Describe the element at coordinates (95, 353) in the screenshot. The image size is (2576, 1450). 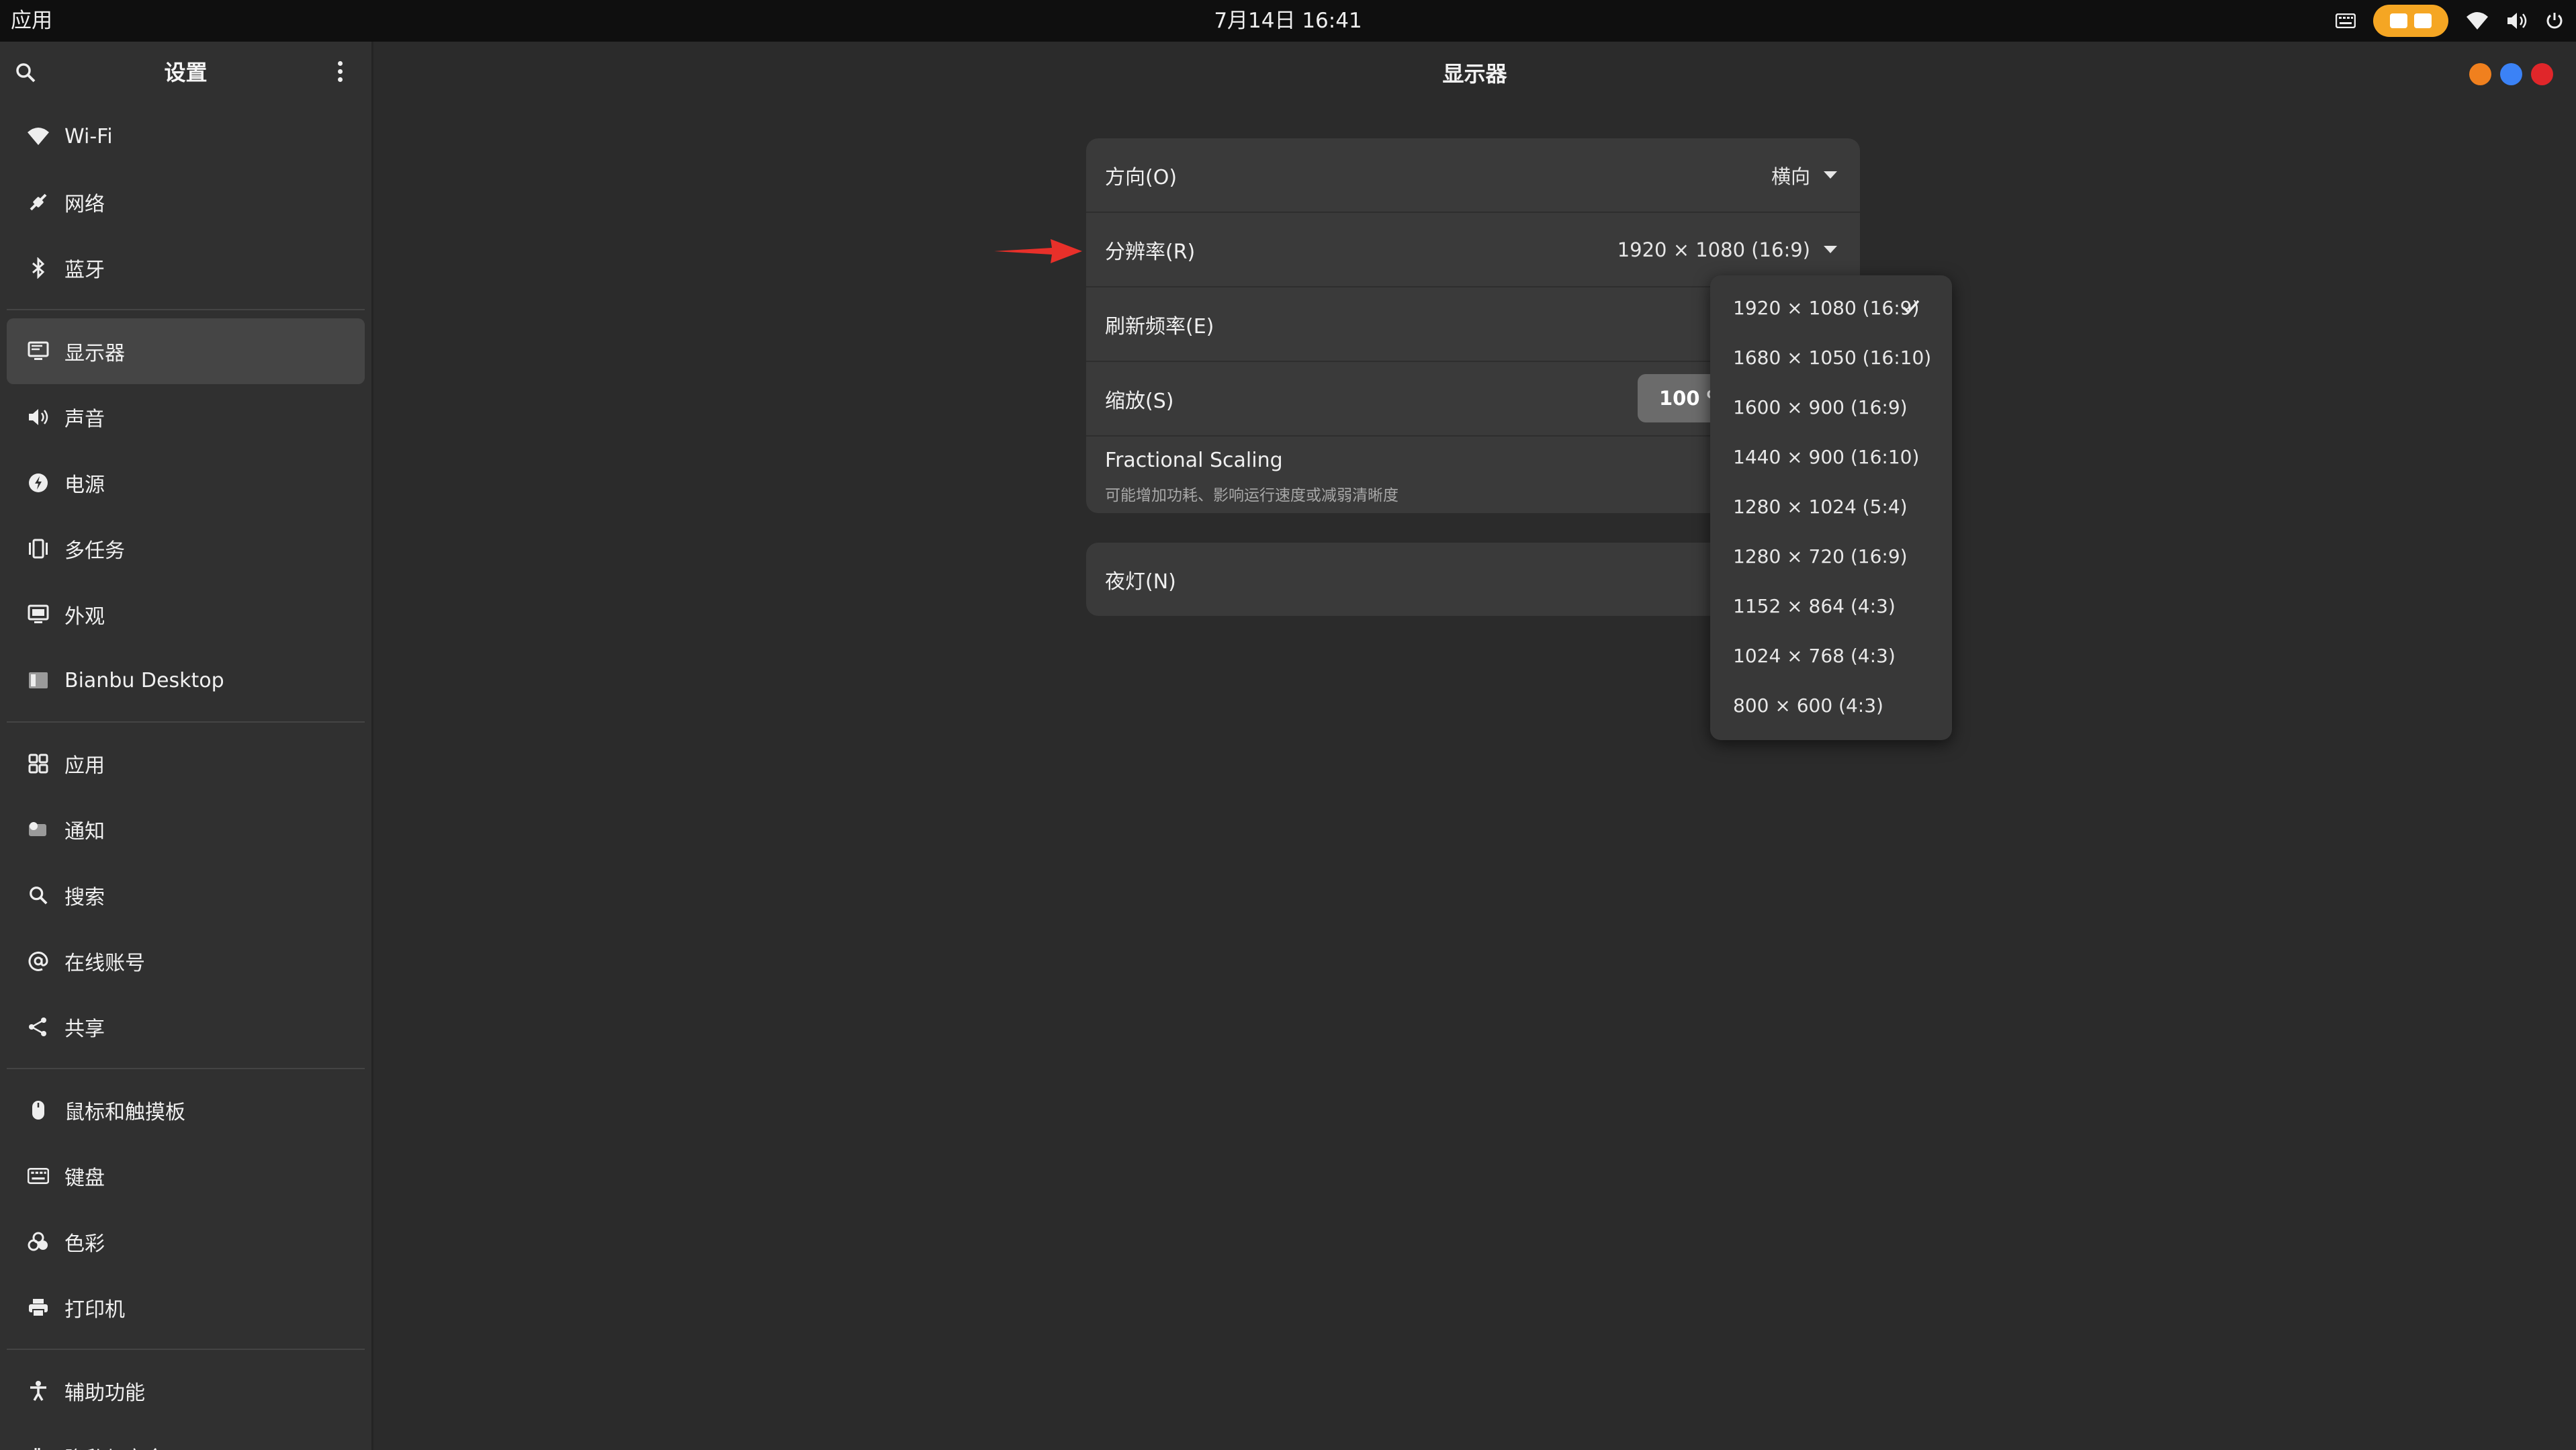
I see `sidebar-item-label: 显示器` at that location.